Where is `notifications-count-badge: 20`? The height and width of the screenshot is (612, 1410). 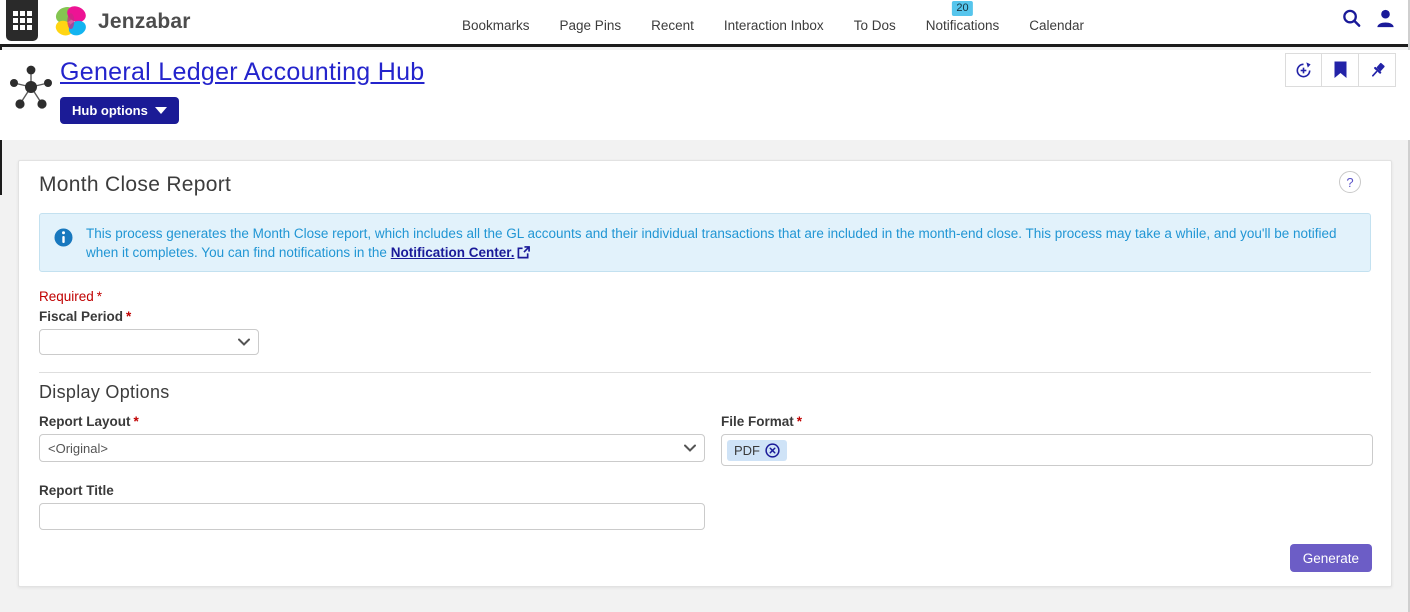
notifications-count-badge: 20 is located at coordinates (962, 8).